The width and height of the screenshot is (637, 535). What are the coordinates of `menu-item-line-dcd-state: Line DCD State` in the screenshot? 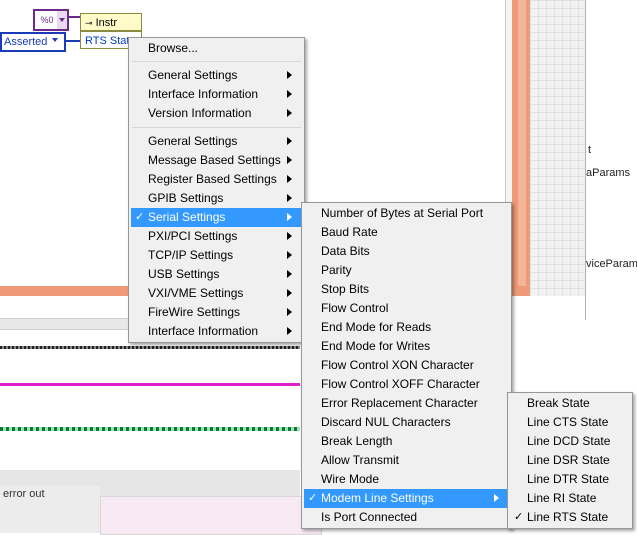 It's located at (570, 441).